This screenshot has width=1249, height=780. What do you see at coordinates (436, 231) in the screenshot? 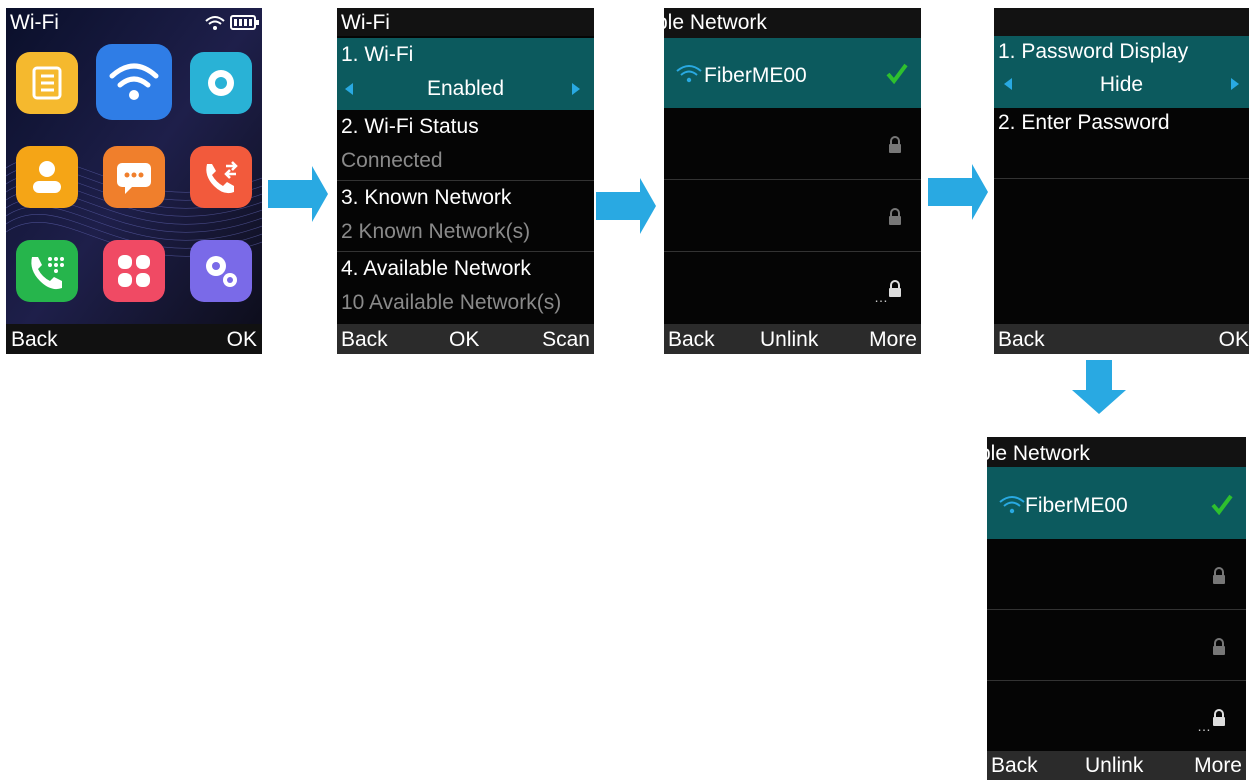
I see `menu-item-value: 2 Known Network(s)` at bounding box center [436, 231].